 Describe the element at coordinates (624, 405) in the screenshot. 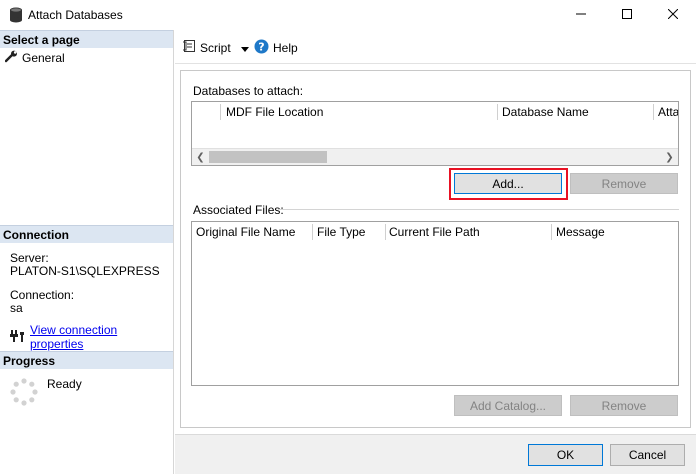

I see `remove-file-button: Remove` at that location.